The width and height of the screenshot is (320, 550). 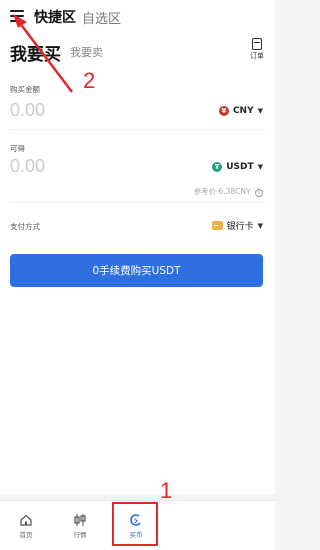 I want to click on annotation-label-1: 1, so click(x=166, y=490).